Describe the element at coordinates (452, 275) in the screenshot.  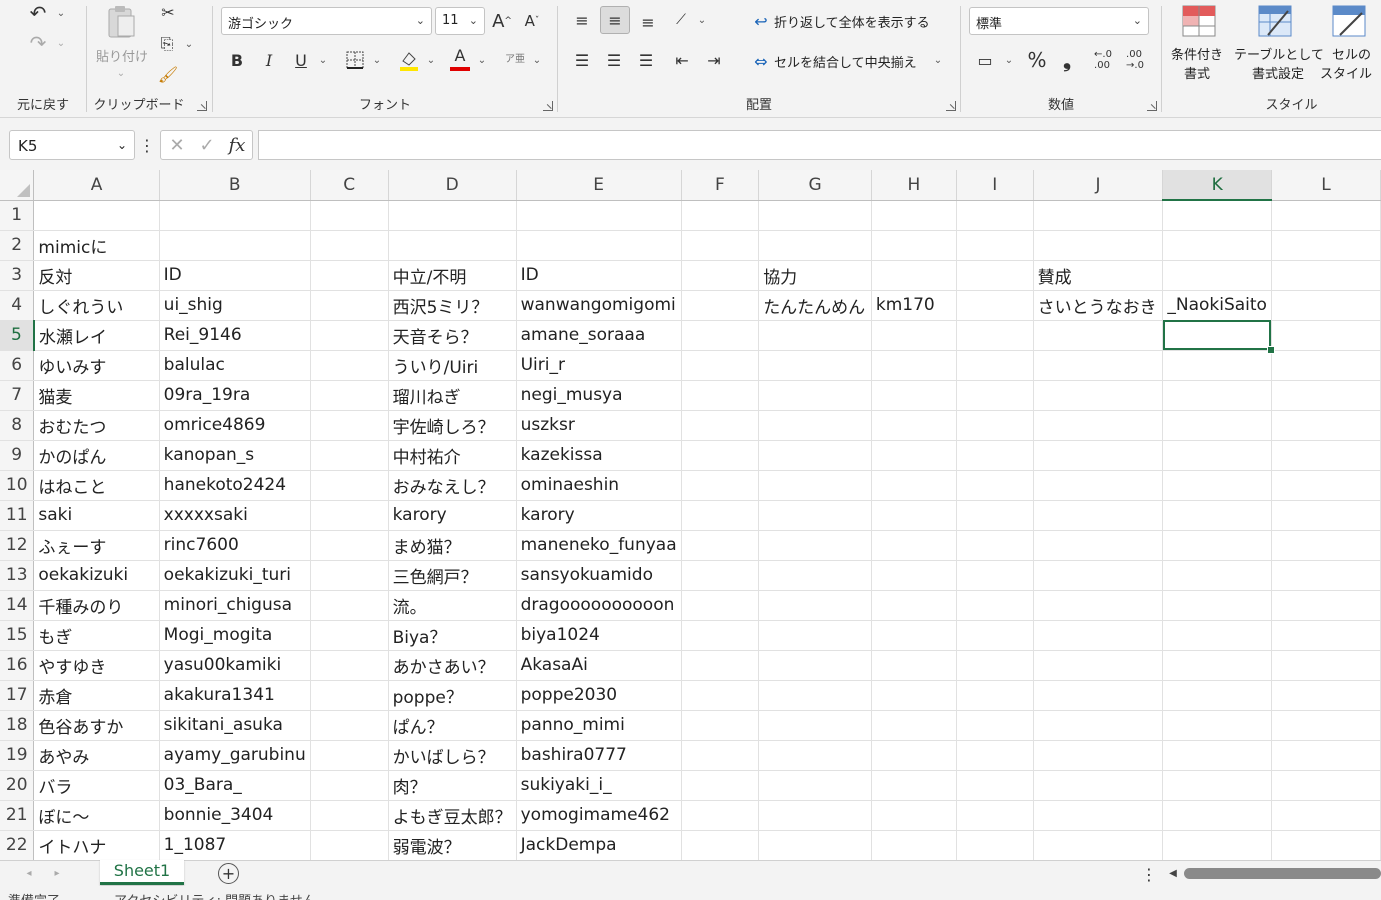
I see `cell-d3: 中立/不明` at that location.